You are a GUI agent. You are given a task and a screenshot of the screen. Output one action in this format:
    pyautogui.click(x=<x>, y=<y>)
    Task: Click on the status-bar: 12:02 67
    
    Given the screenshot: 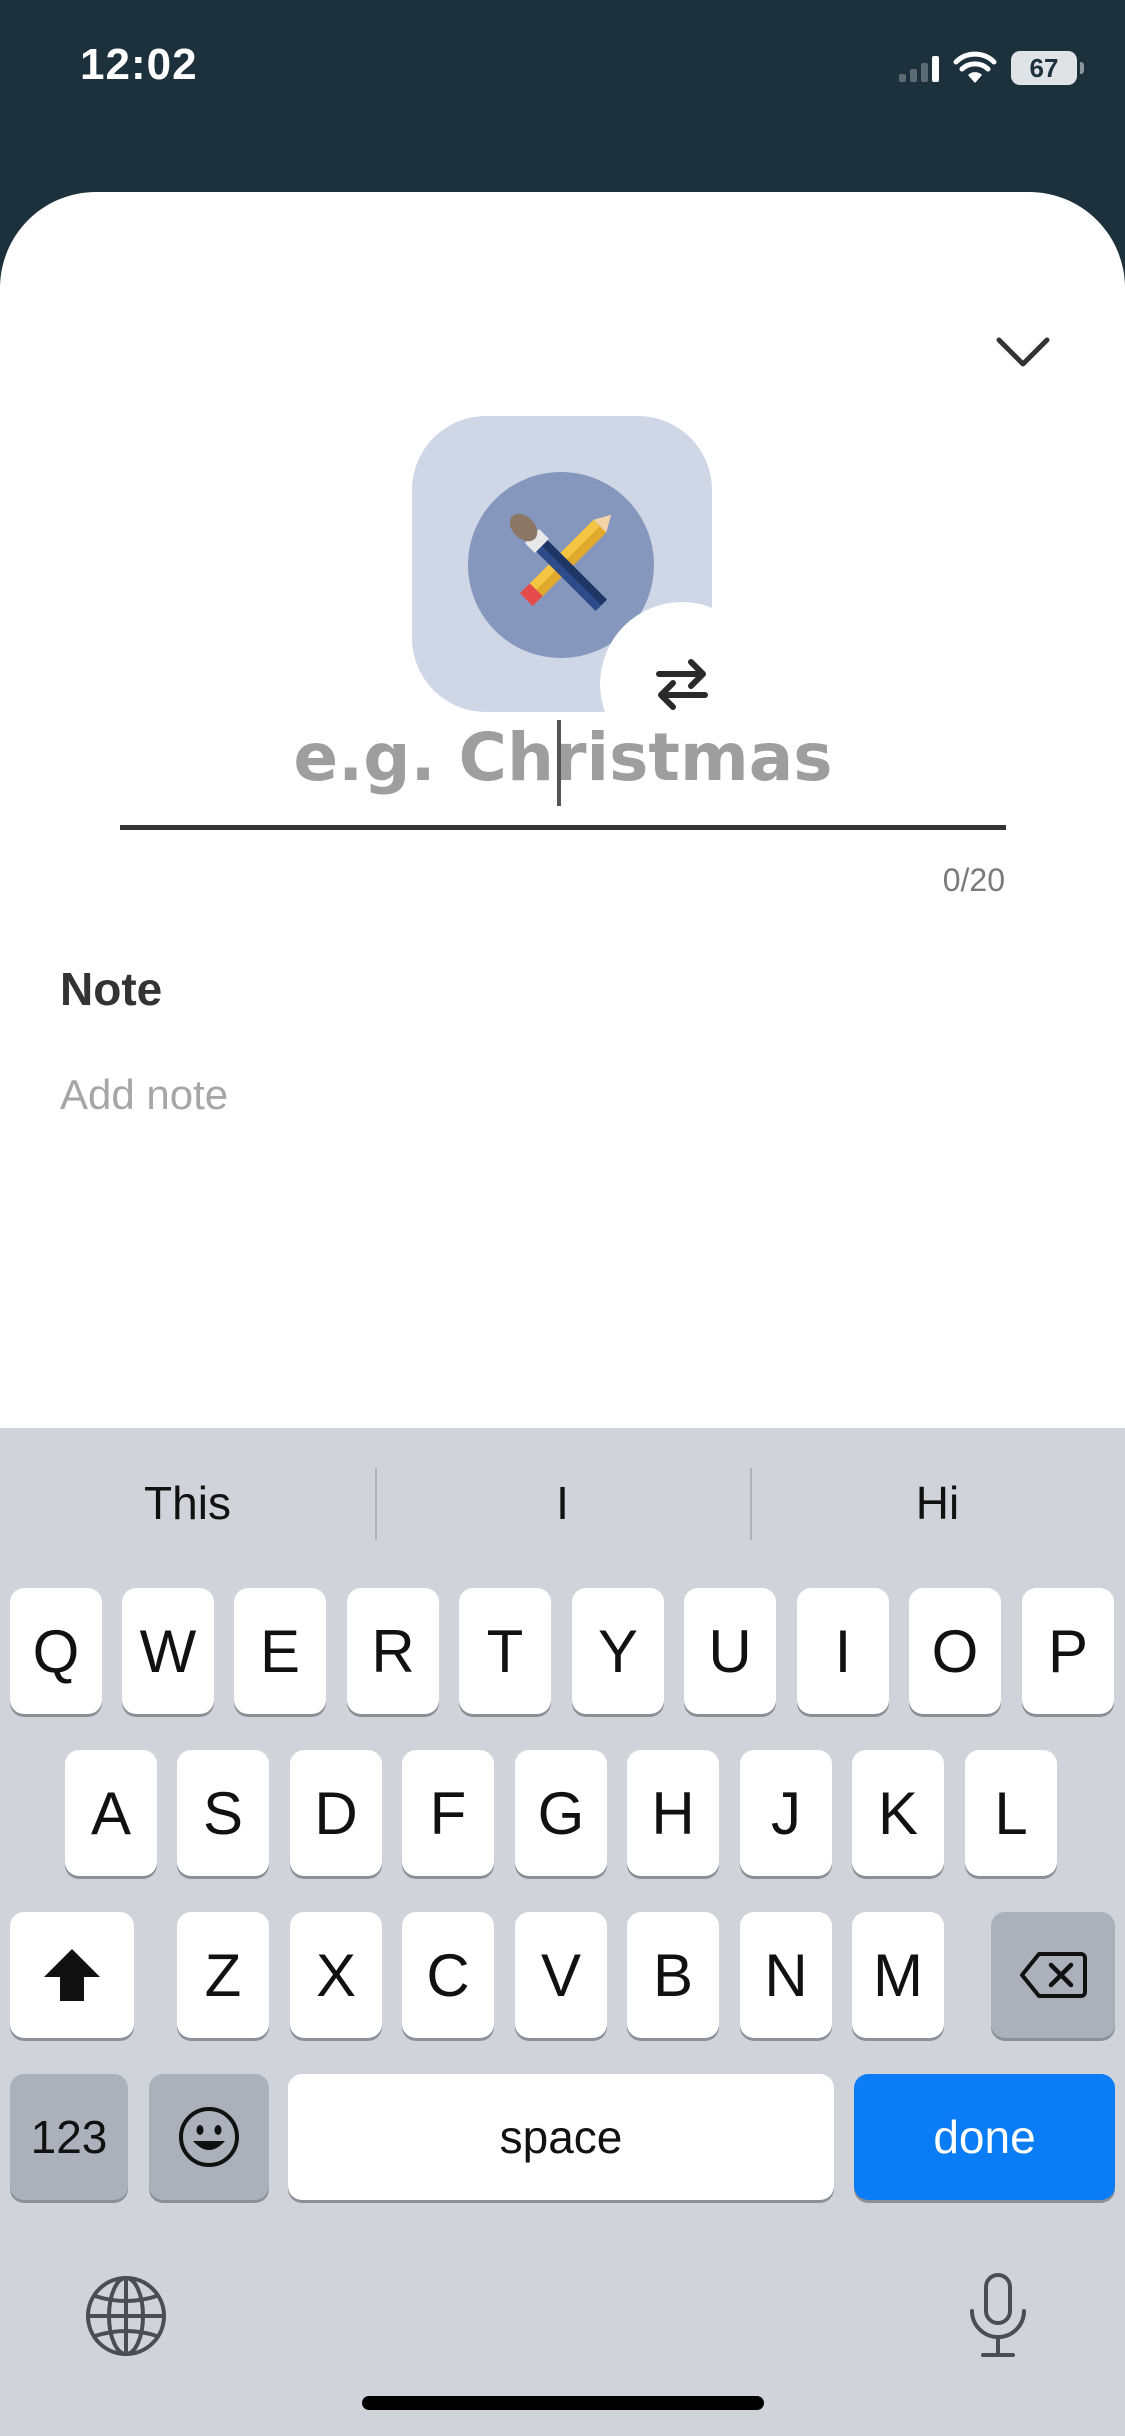 What is the action you would take?
    pyautogui.click(x=562, y=70)
    